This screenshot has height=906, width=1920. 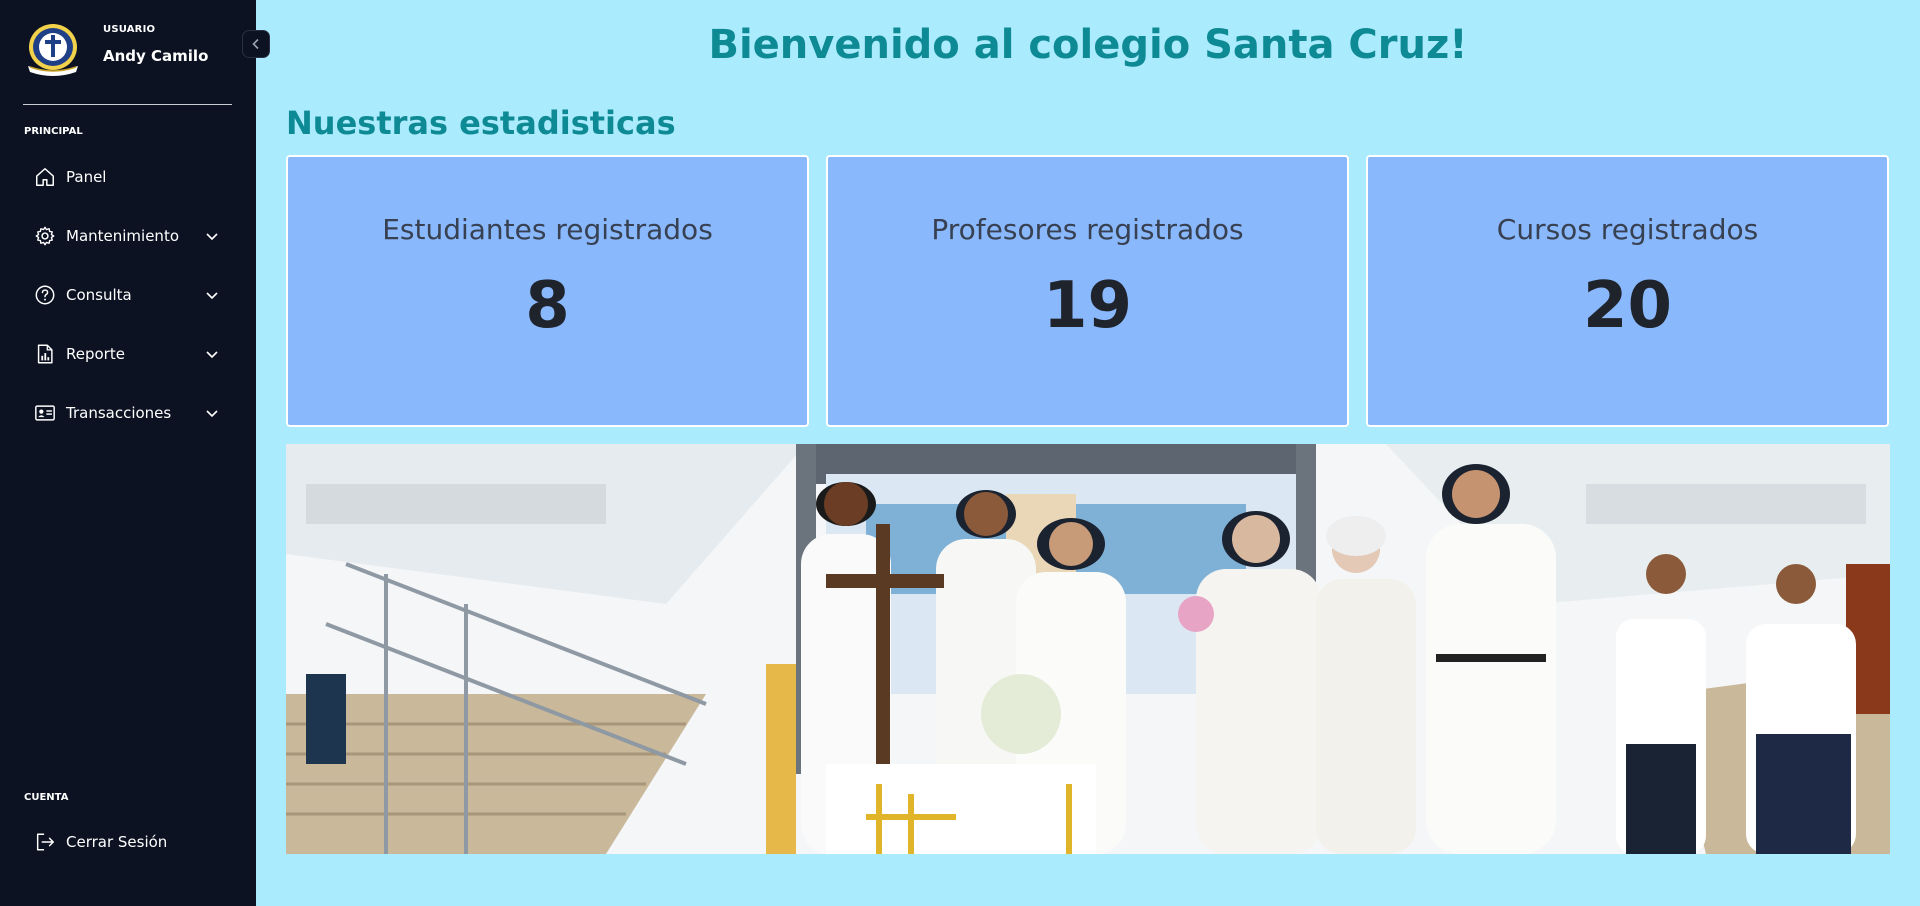 I want to click on sidebar-item-label: Panel, so click(x=86, y=177).